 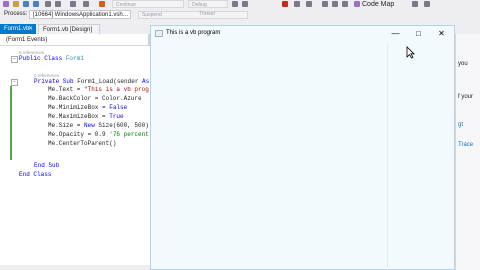 What do you see at coordinates (285, 4) in the screenshot?
I see `stop-debugging-icon` at bounding box center [285, 4].